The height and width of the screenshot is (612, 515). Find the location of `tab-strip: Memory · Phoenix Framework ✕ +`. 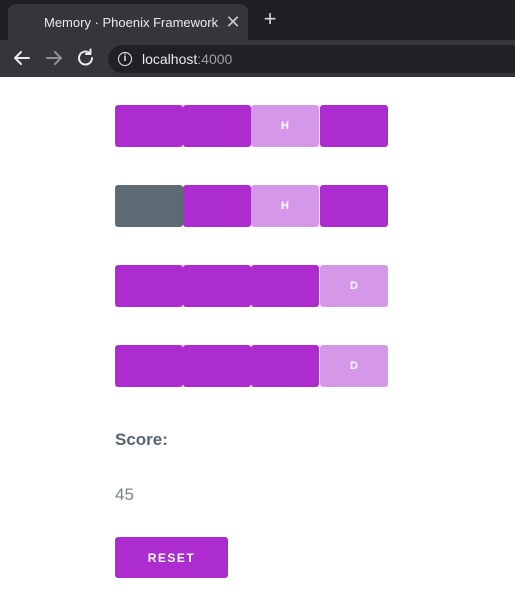

tab-strip: Memory · Phoenix Framework ✕ + is located at coordinates (257, 20).